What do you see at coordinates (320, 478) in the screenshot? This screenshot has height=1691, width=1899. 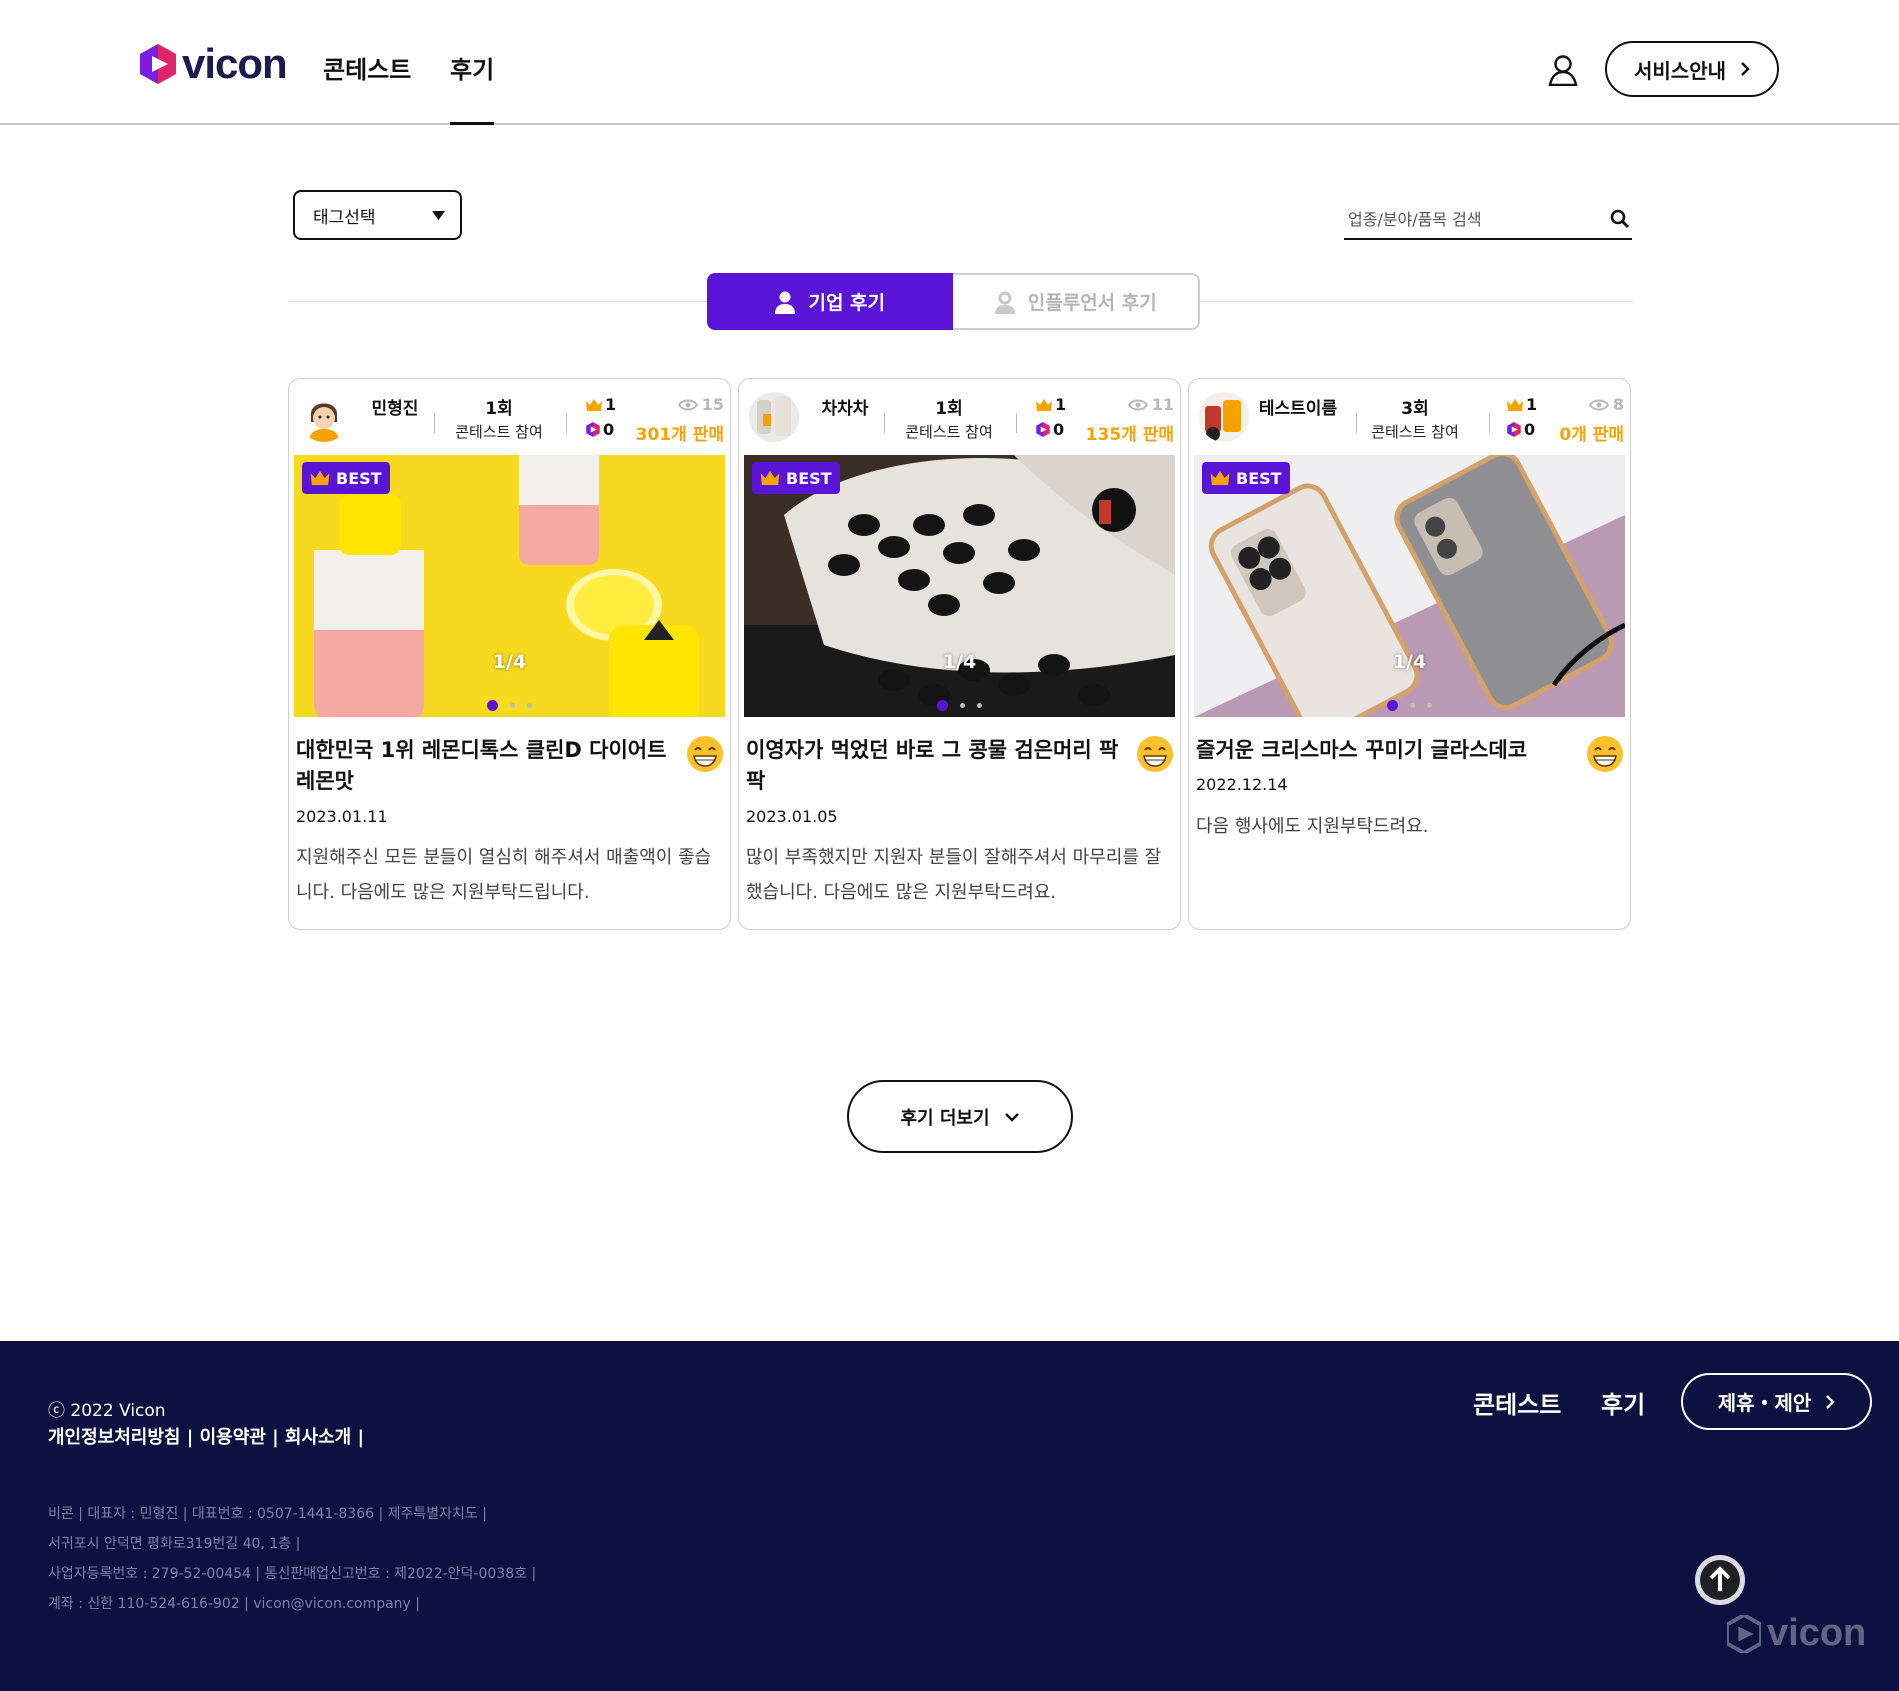 I see `crown-icon` at bounding box center [320, 478].